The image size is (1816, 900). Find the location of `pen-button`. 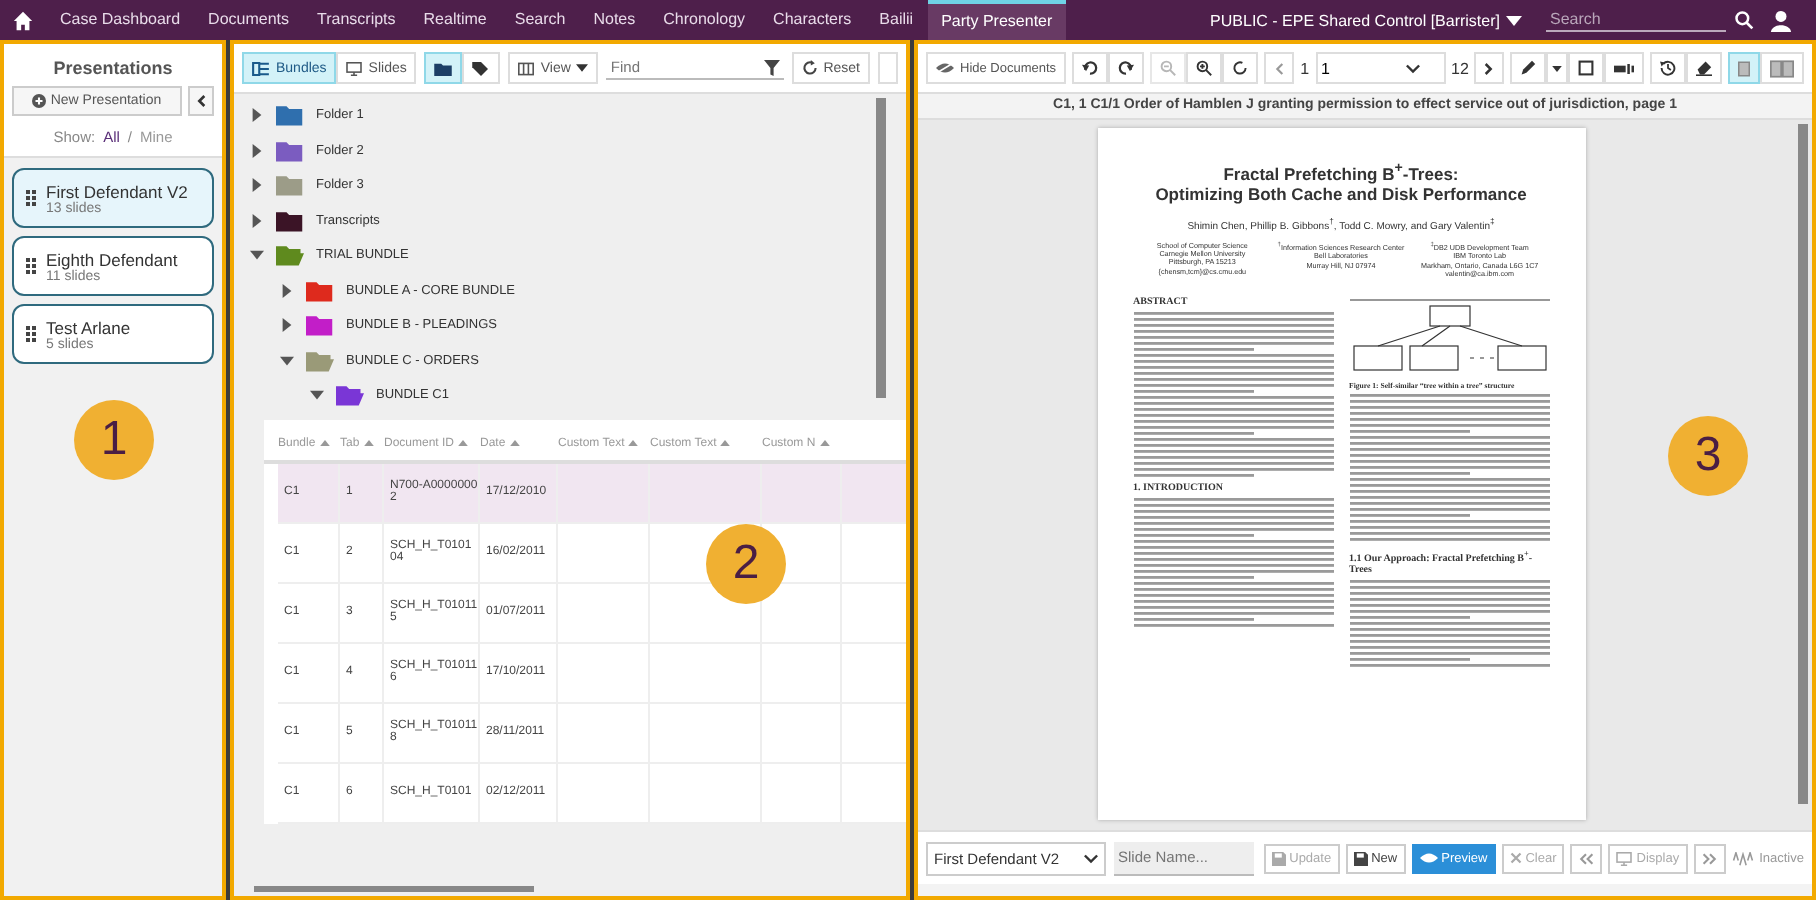

pen-button is located at coordinates (1528, 68).